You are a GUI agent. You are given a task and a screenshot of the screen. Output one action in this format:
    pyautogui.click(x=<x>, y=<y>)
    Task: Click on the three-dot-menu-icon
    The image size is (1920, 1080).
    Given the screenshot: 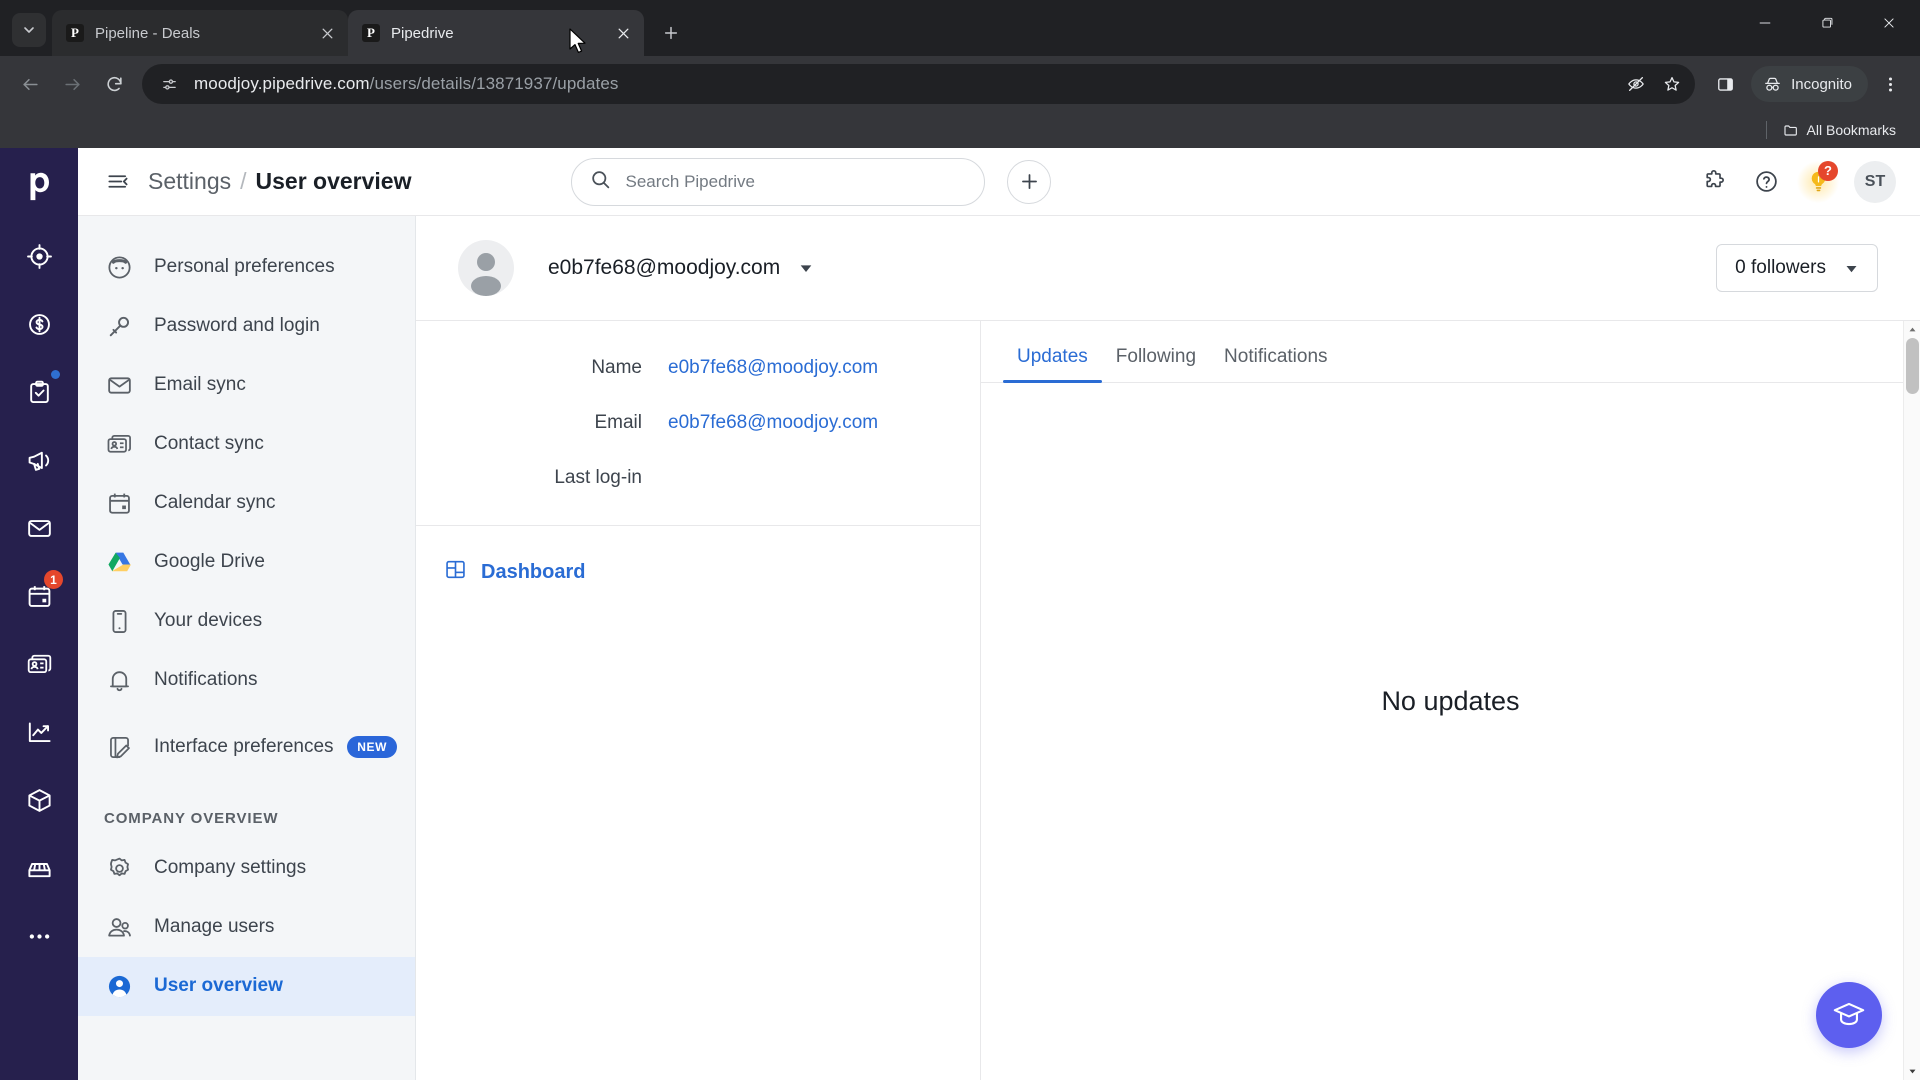 What is the action you would take?
    pyautogui.click(x=1890, y=84)
    